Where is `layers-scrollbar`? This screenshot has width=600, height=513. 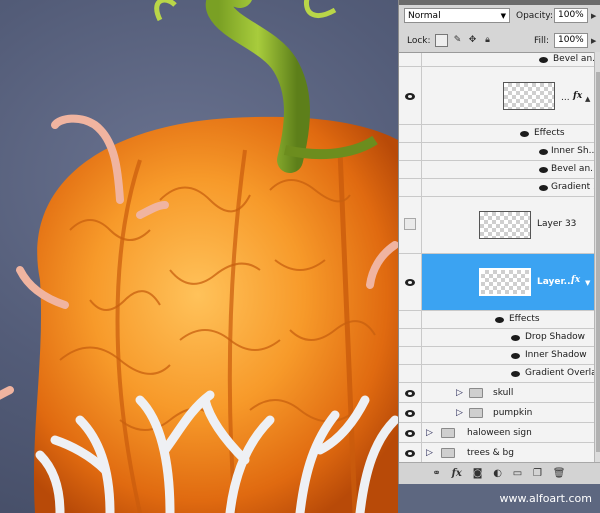 layers-scrollbar is located at coordinates (597, 257).